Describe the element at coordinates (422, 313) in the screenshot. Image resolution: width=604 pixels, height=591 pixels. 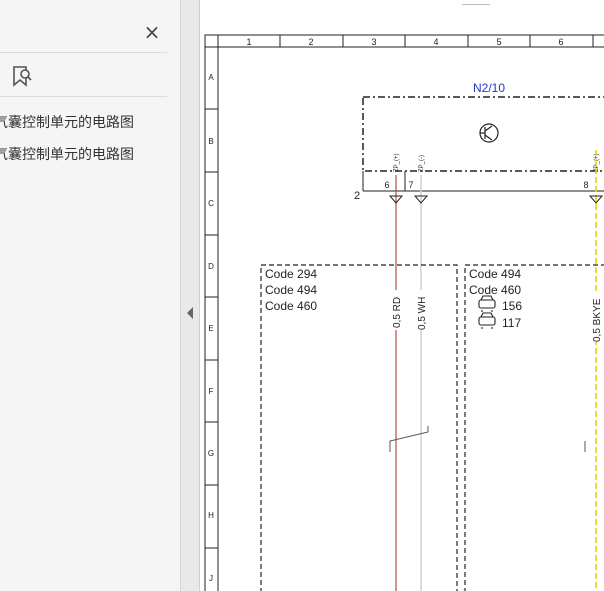
I see `wire-label: 0,5 WH` at that location.